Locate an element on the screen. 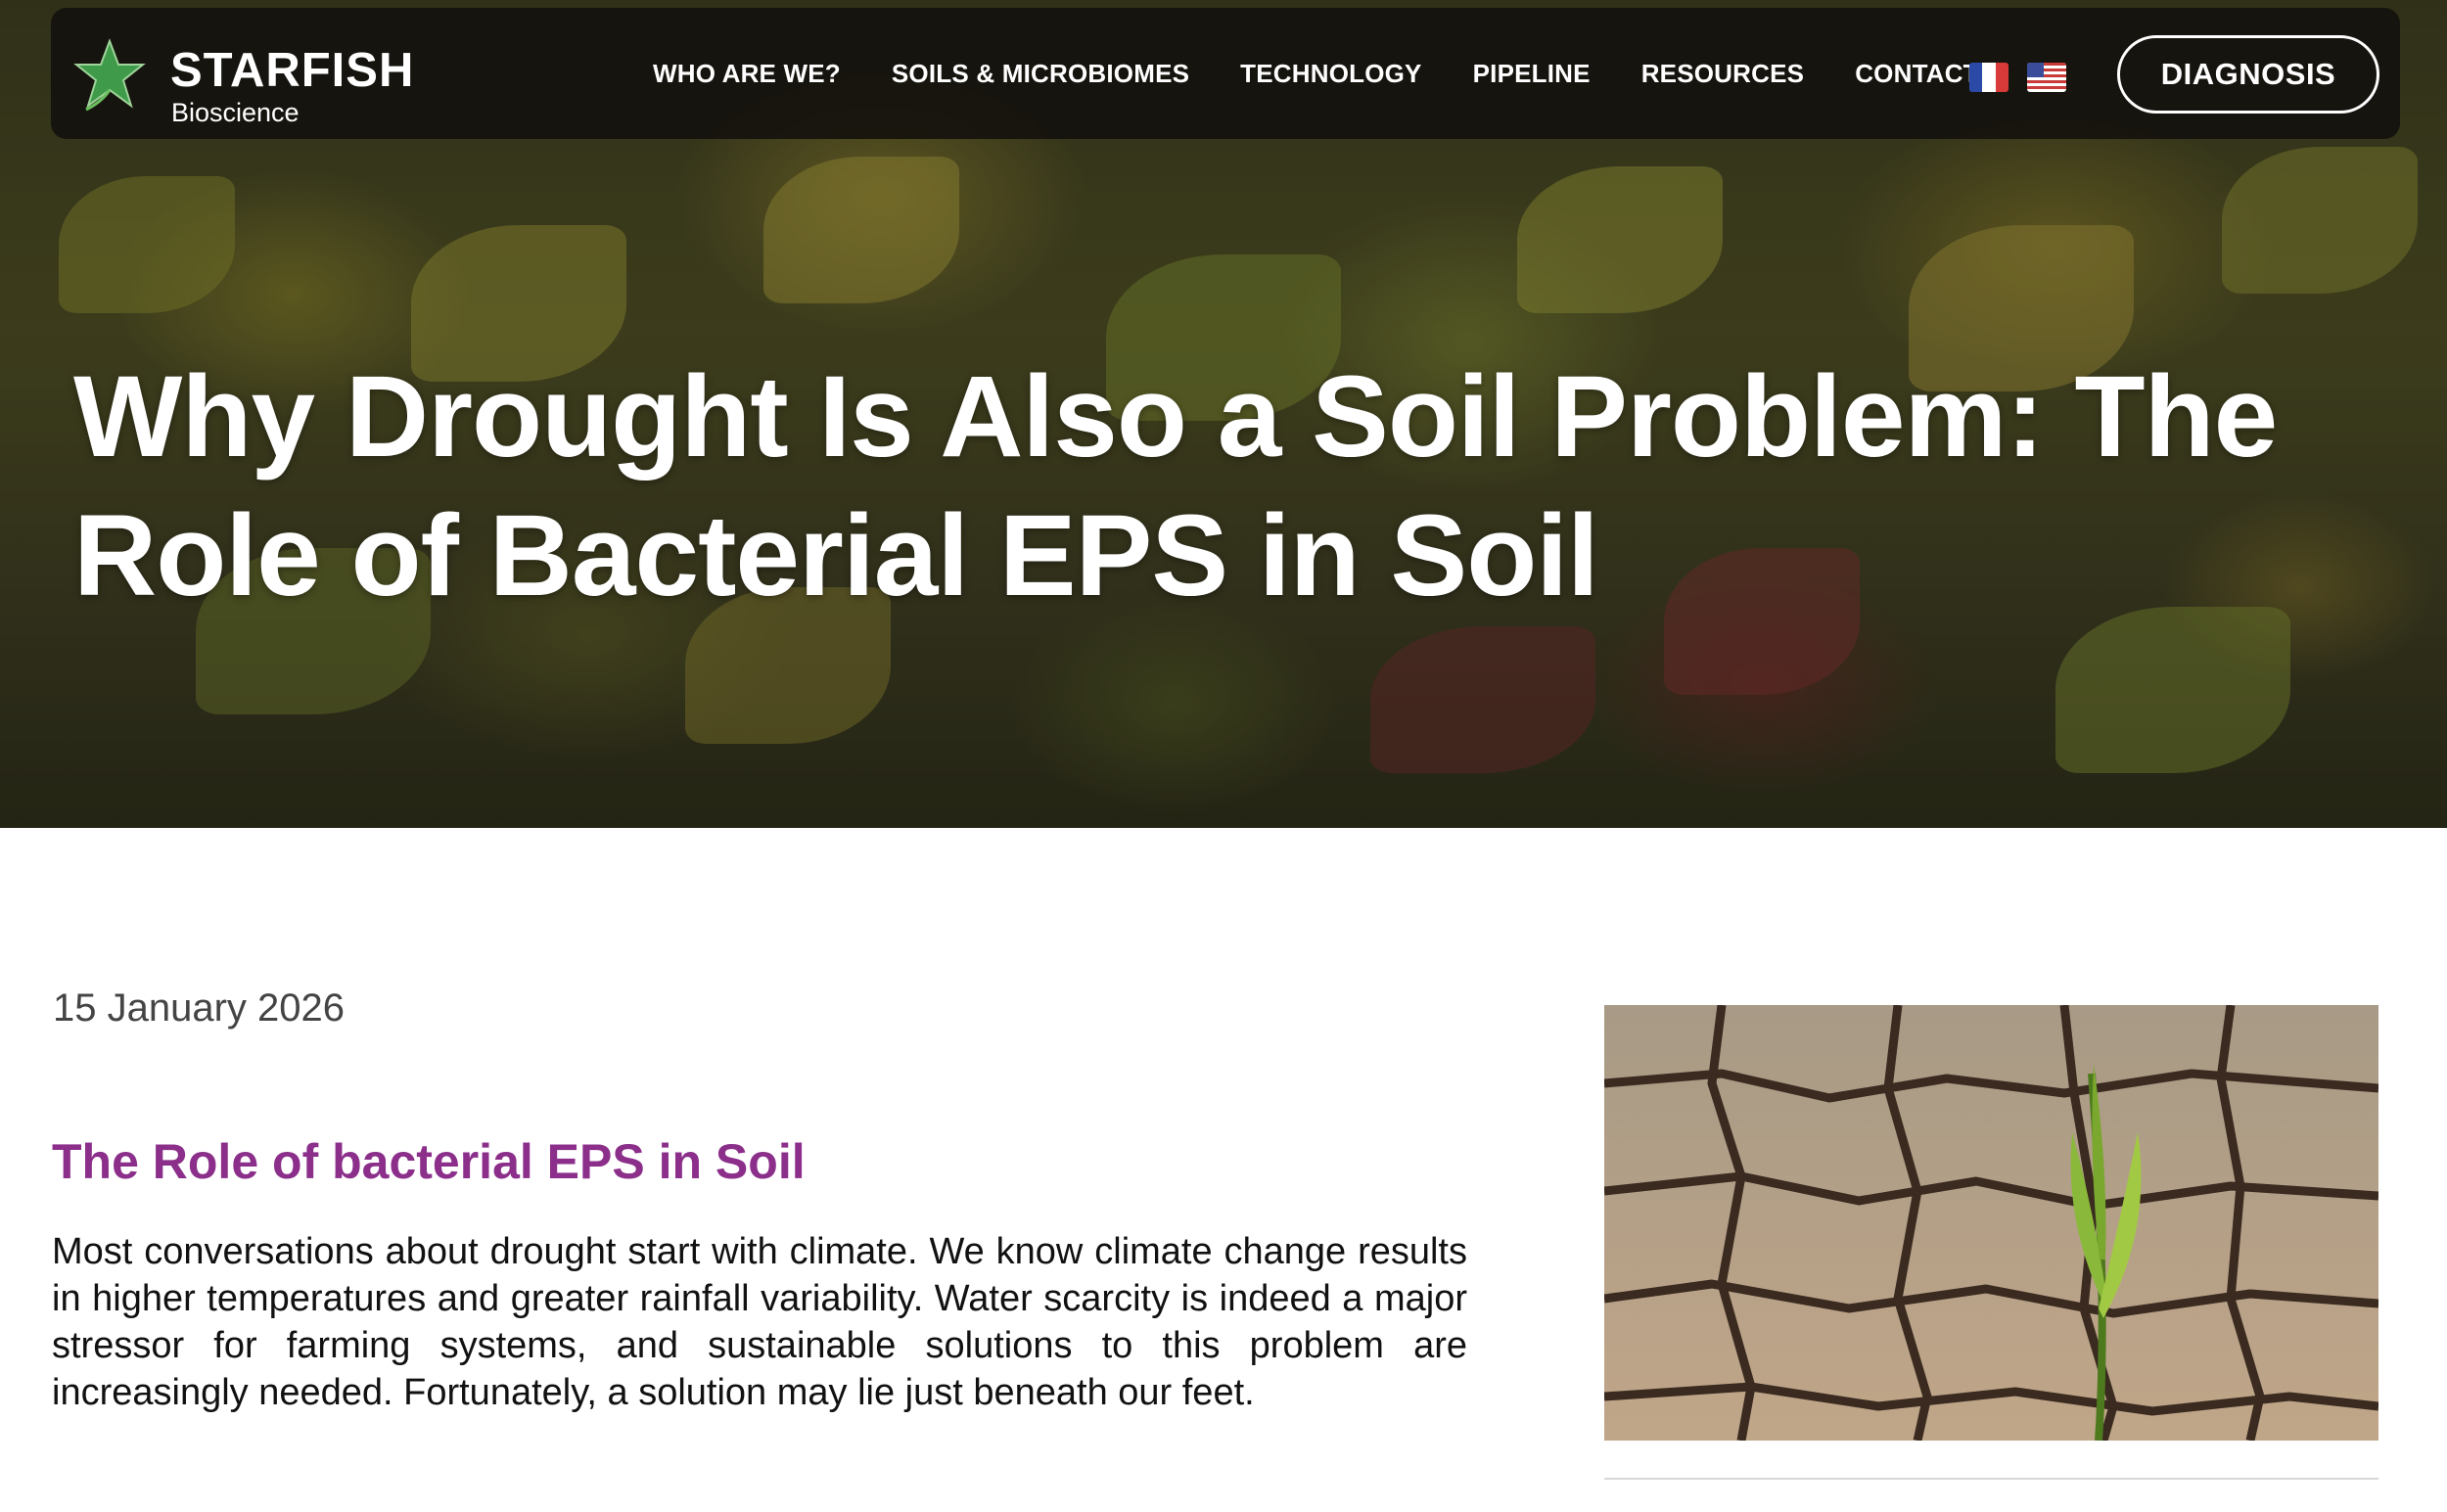 This screenshot has width=2447, height=1512. us-flag-icon is located at coordinates (2047, 77).